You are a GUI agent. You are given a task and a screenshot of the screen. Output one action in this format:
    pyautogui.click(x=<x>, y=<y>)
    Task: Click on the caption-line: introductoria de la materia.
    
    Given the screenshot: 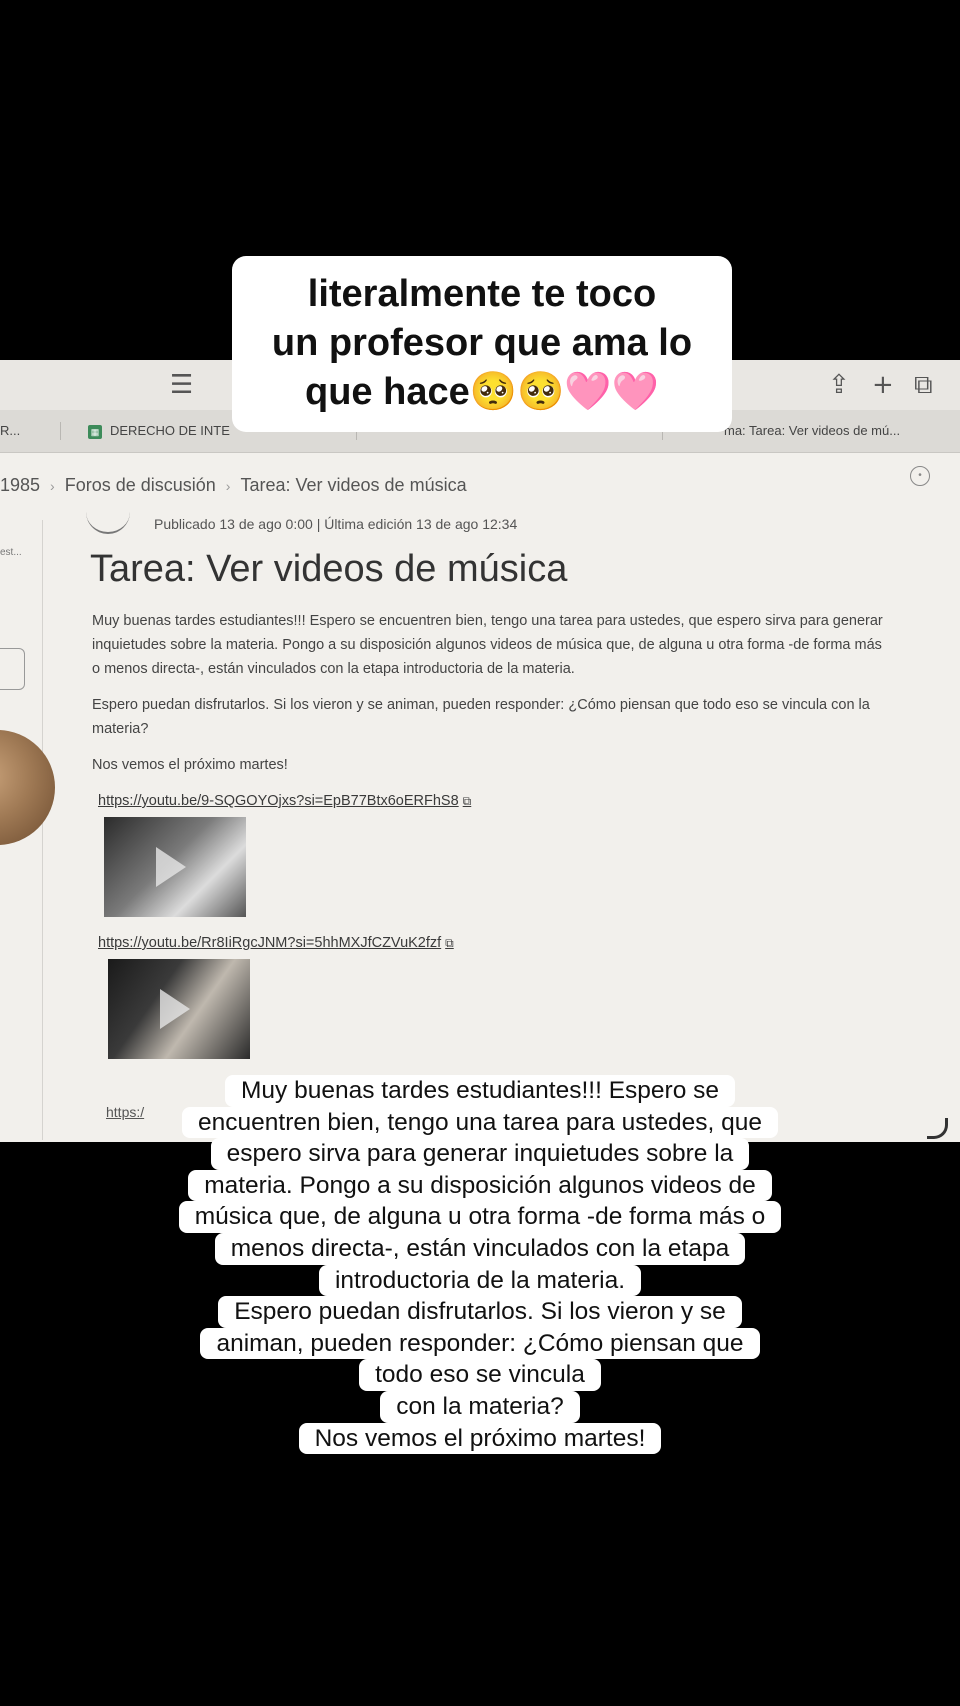 What is the action you would take?
    pyautogui.click(x=480, y=1280)
    